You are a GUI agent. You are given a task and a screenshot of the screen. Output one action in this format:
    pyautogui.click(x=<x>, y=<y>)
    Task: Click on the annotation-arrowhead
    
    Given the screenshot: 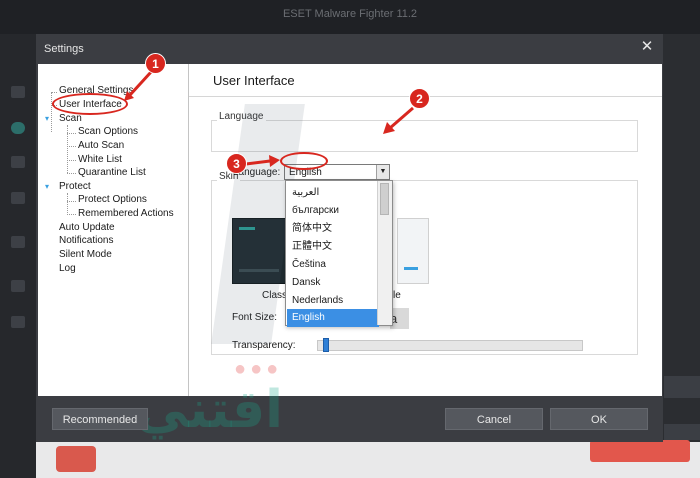 What is the action you would take?
    pyautogui.click(x=274, y=161)
    